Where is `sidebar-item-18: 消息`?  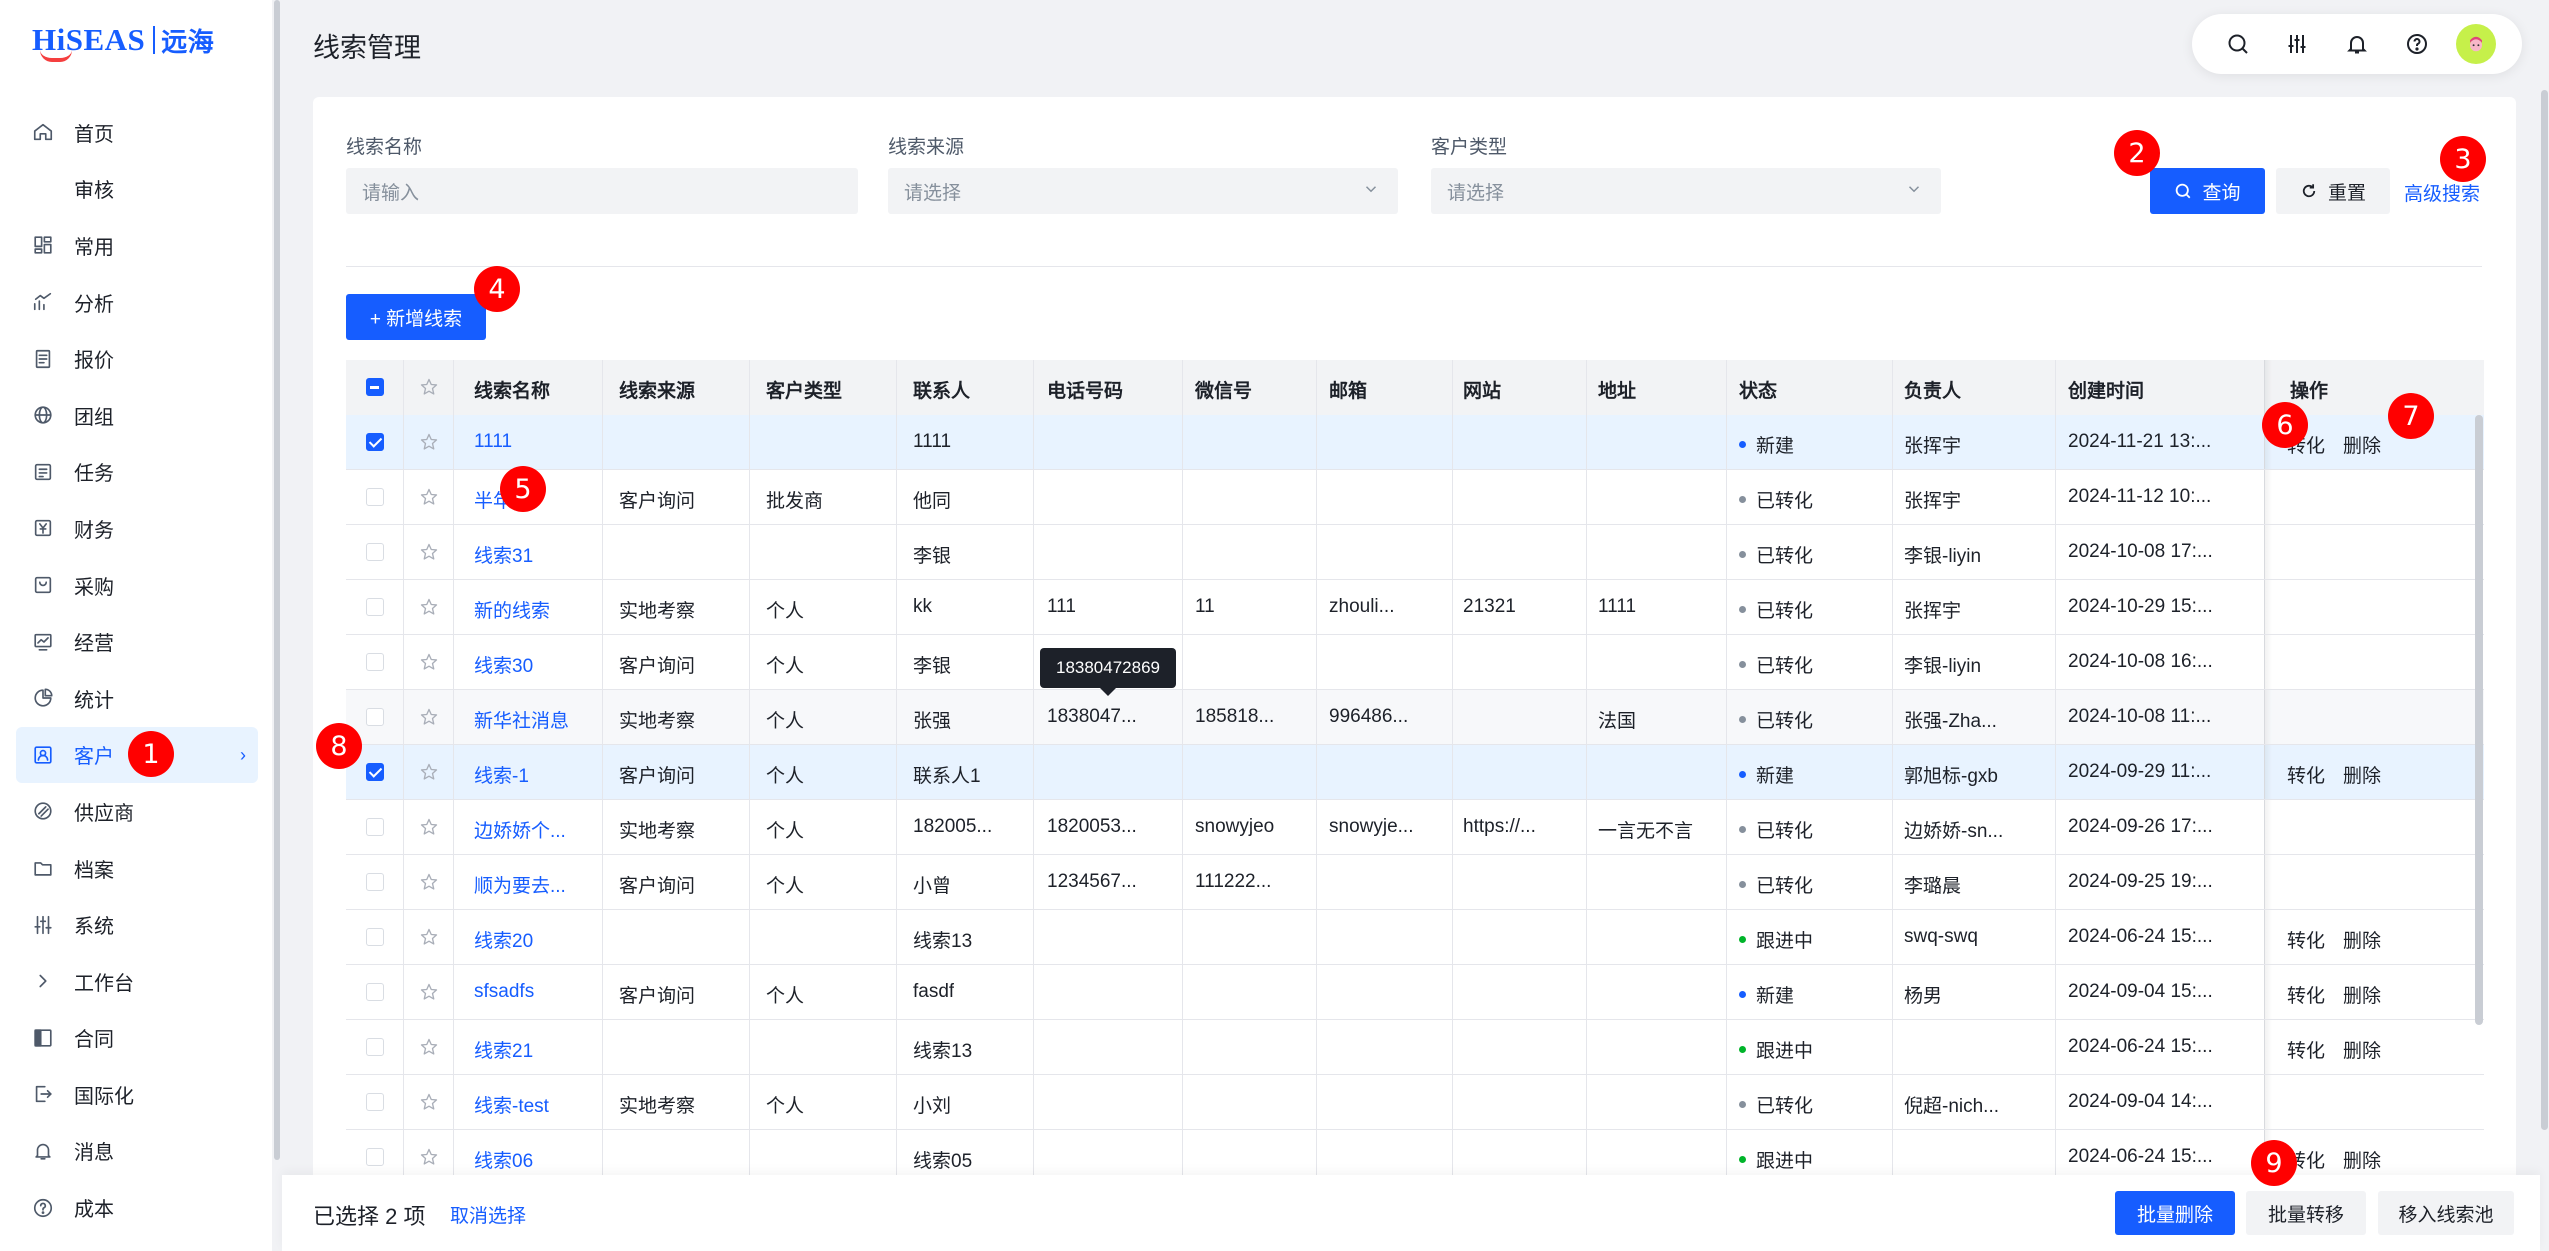
sidebar-item-18: 消息 is located at coordinates (137, 1151).